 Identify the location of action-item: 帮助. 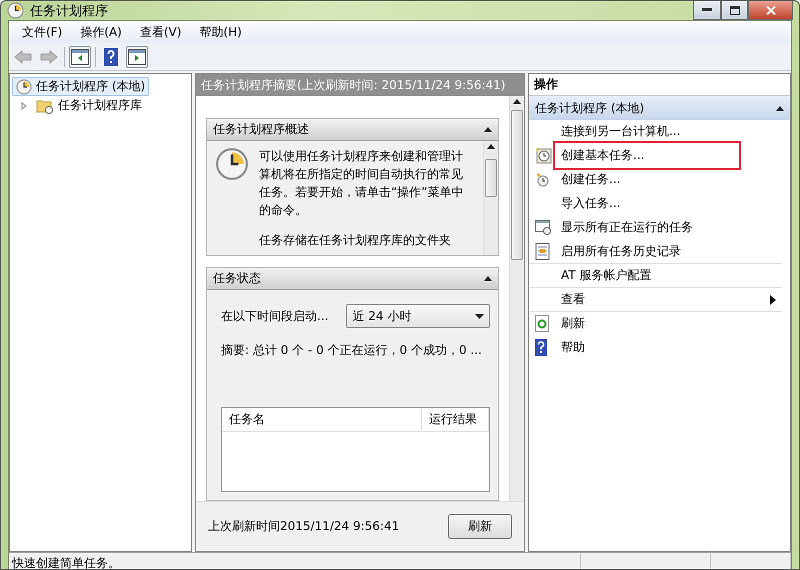
(573, 347).